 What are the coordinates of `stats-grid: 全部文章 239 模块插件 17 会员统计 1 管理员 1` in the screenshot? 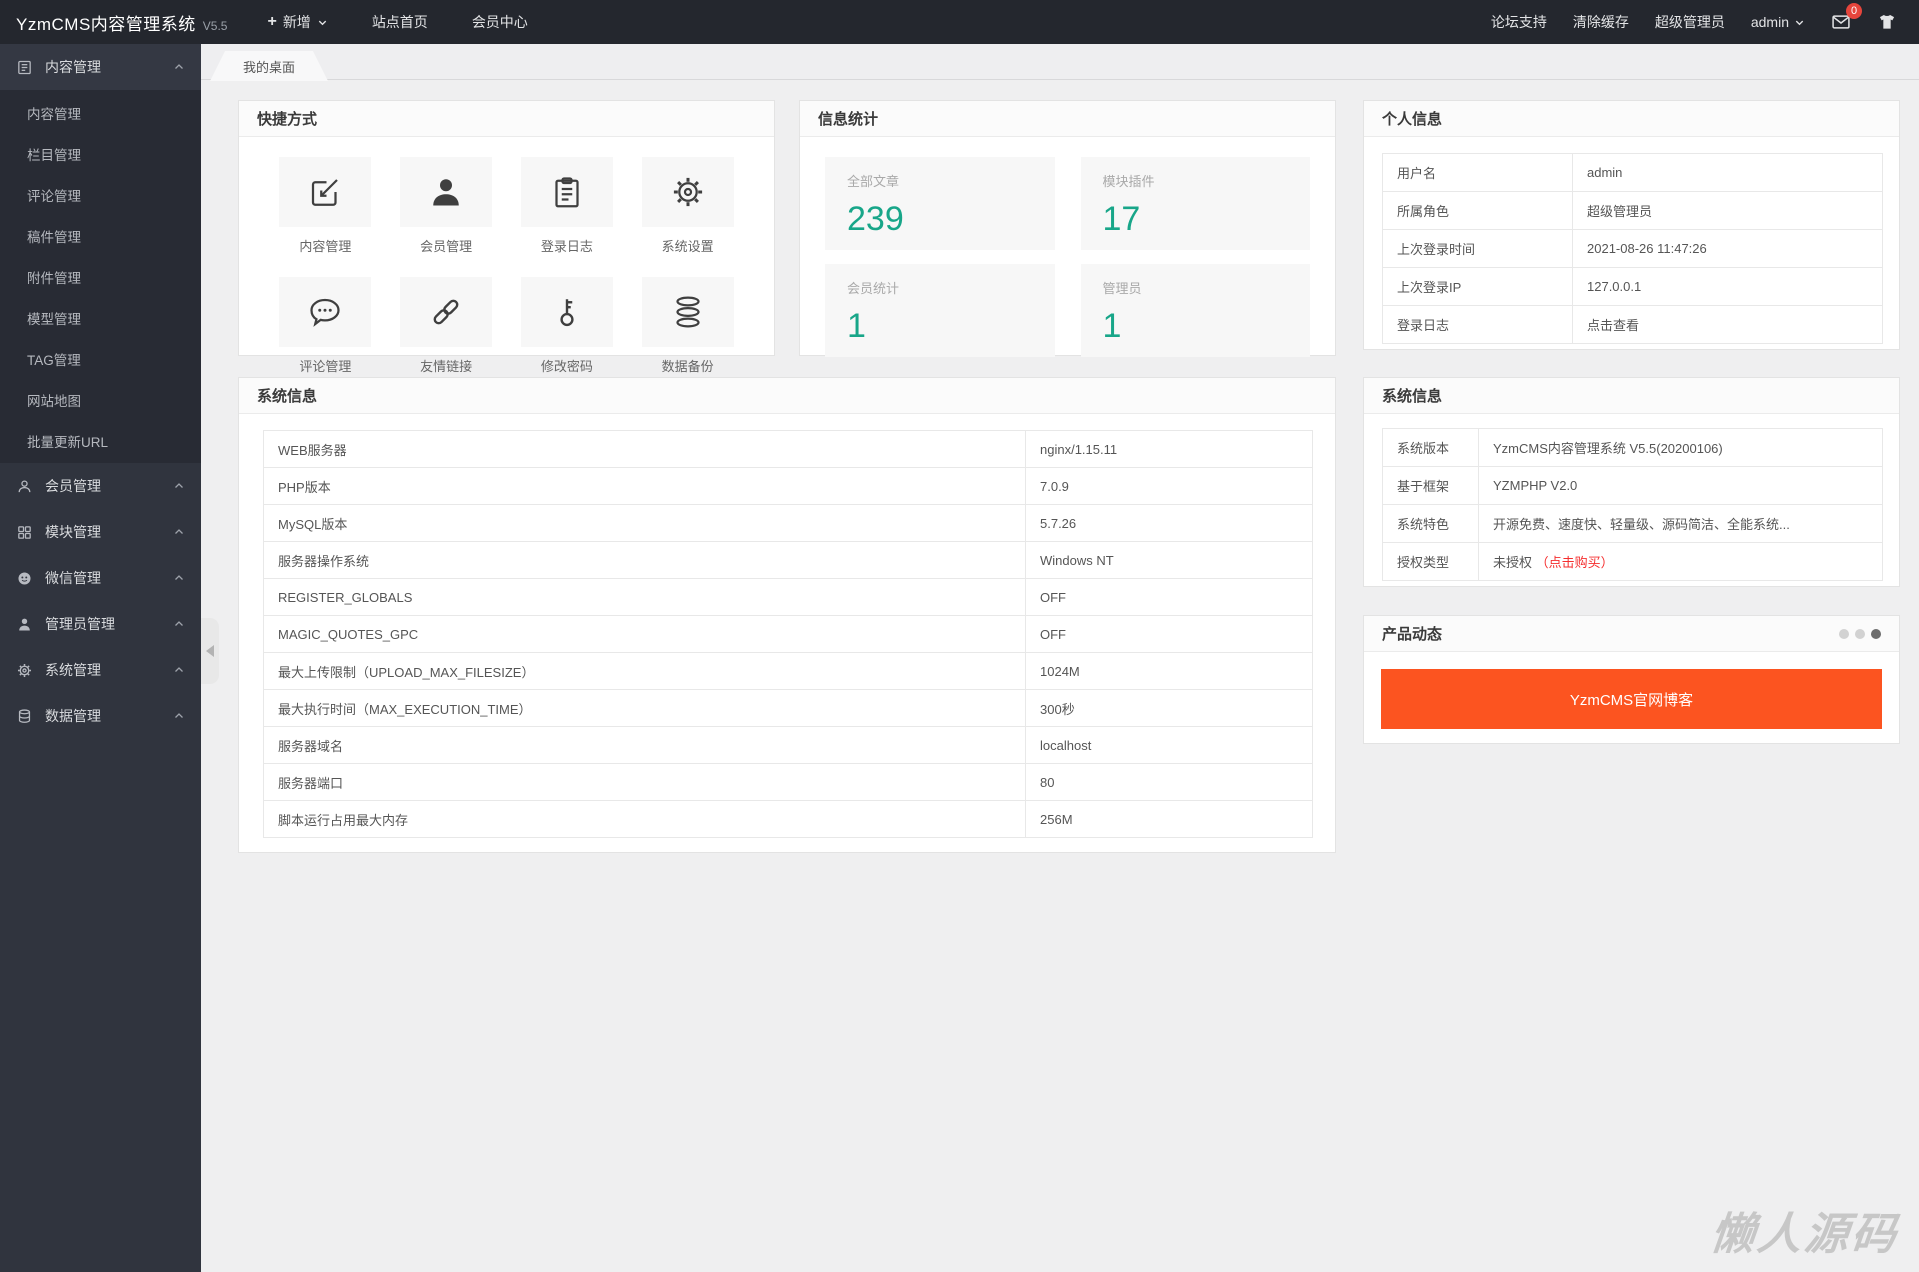 It's located at (1067, 247).